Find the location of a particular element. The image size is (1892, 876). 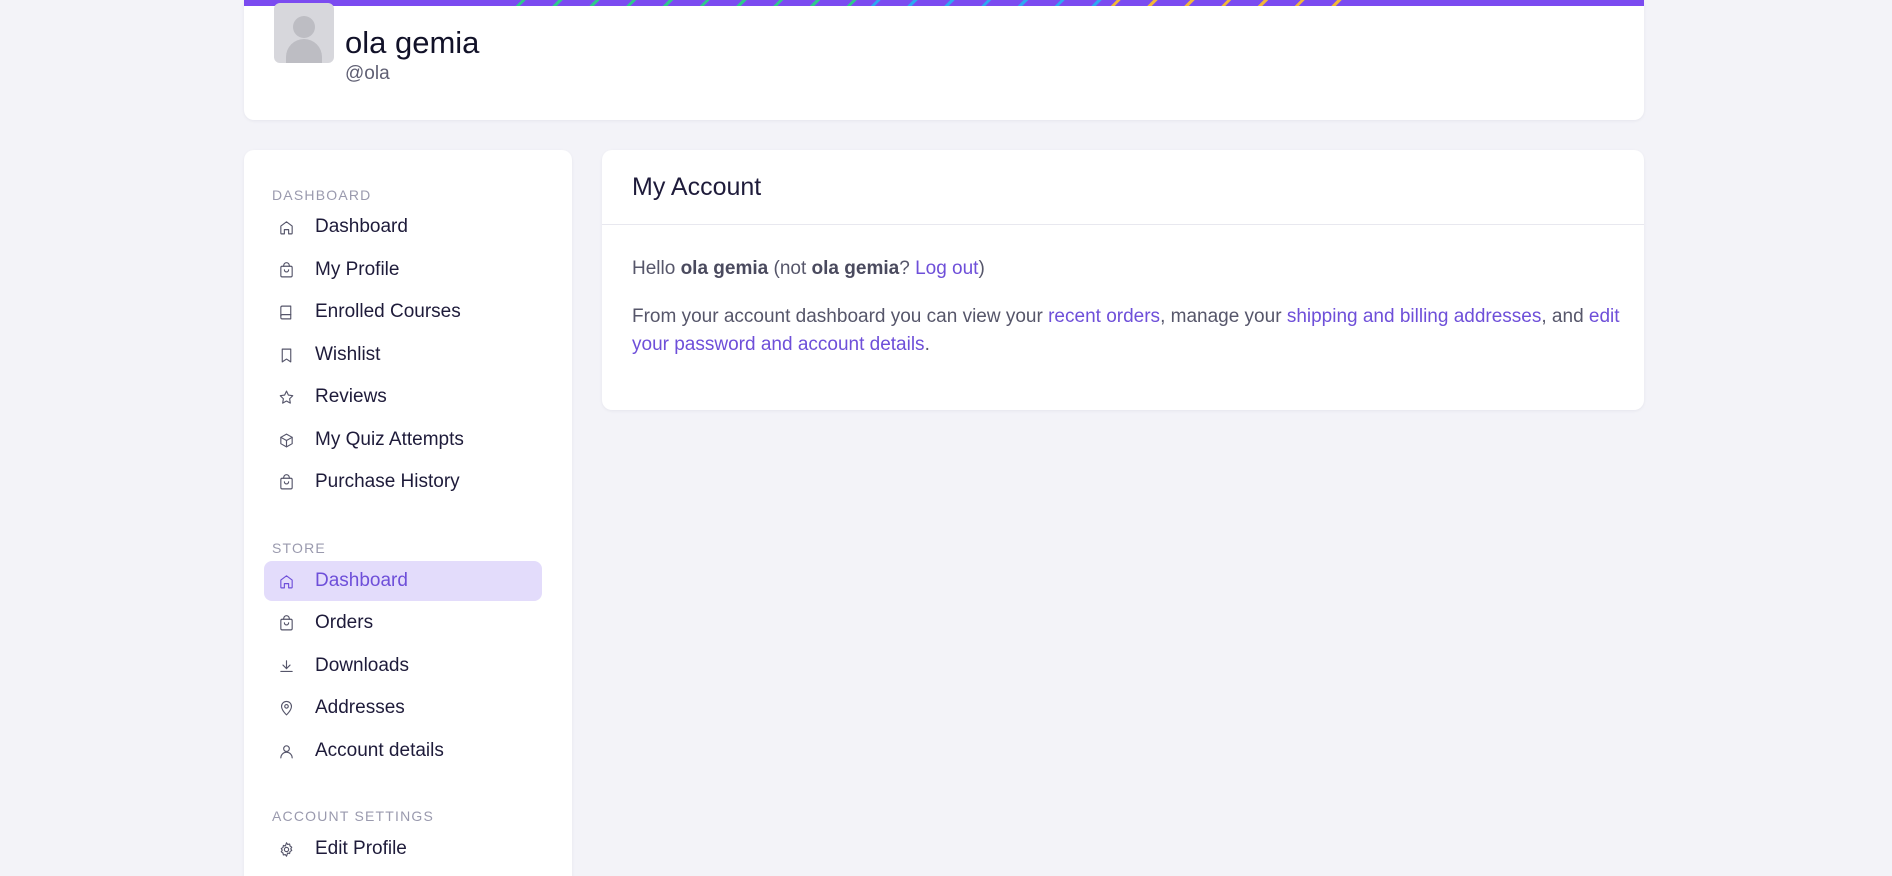

manage-text: , manage your is located at coordinates (1223, 316).